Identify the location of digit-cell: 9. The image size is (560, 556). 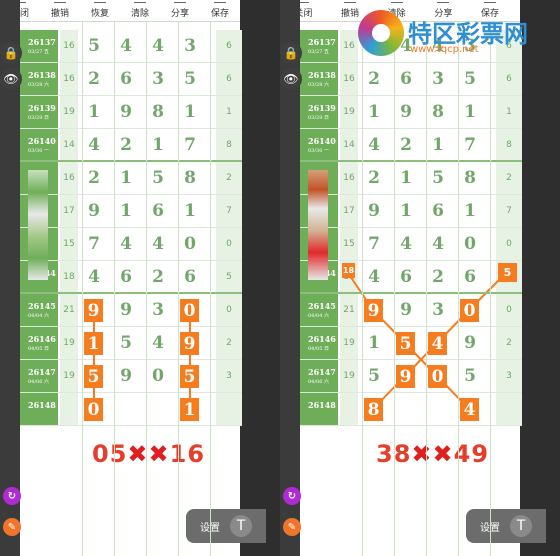
(126, 376).